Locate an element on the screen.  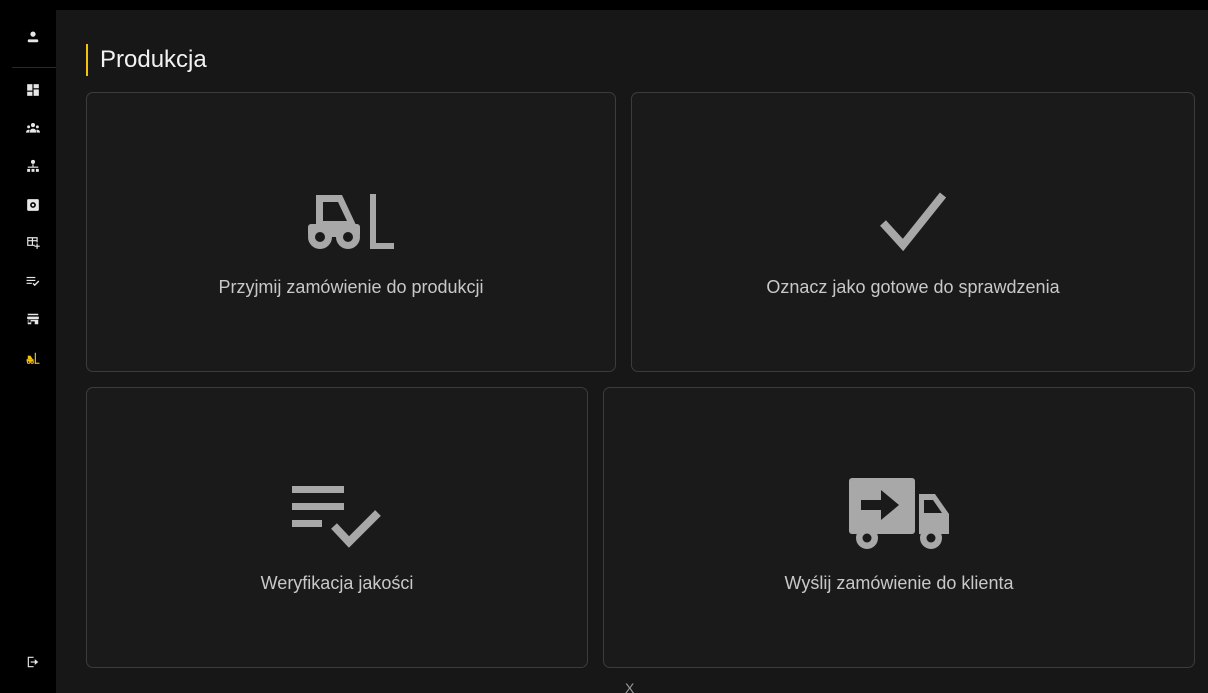
sidebar-item-store is located at coordinates (33, 319).